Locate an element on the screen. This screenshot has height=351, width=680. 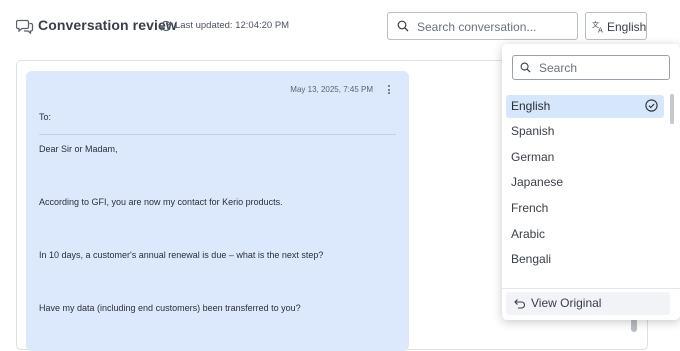
panel-scrollbar is located at coordinates (634, 325).